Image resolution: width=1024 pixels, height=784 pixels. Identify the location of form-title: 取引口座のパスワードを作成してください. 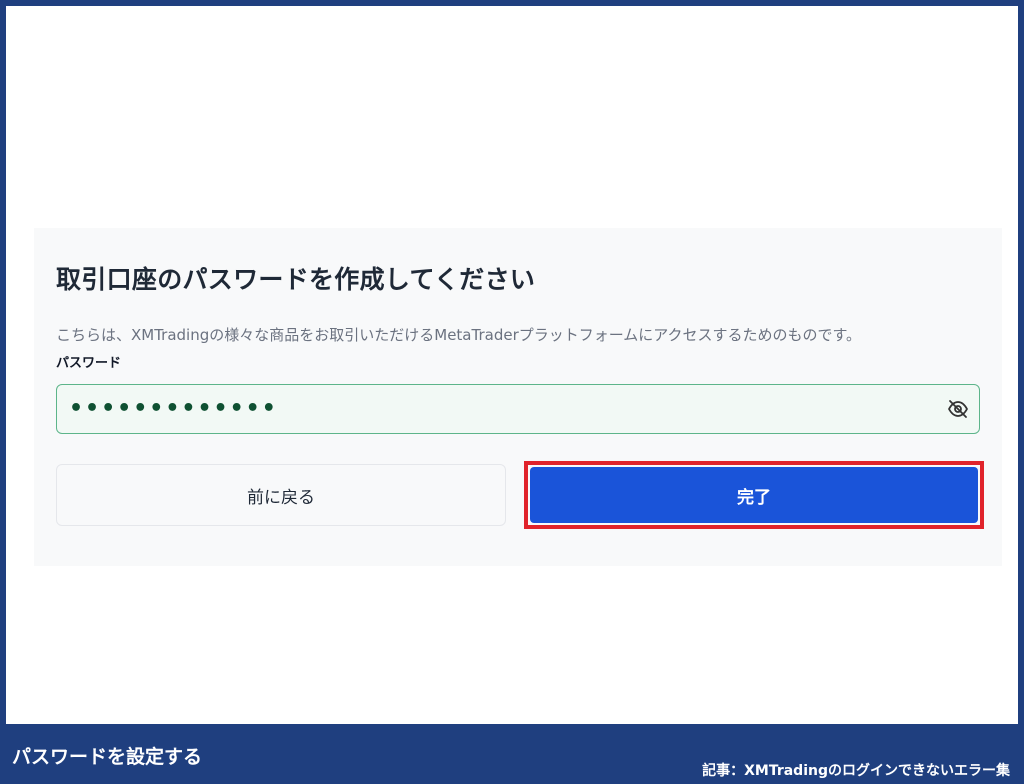
(296, 279).